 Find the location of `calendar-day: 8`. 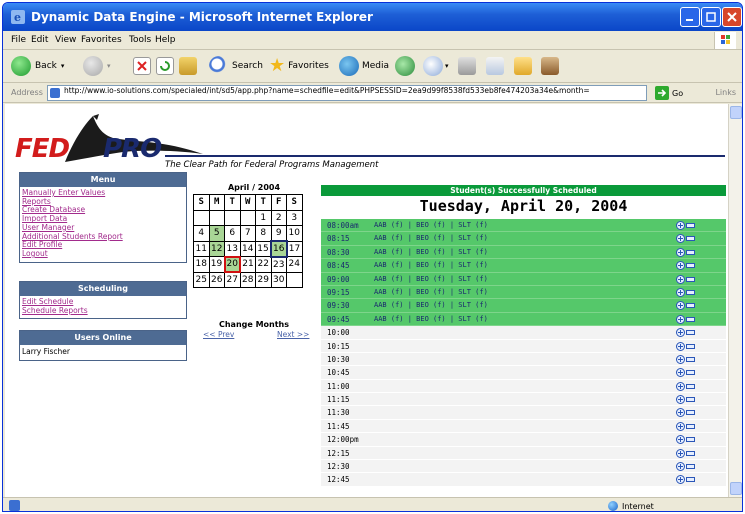

calendar-day: 8 is located at coordinates (263, 233).